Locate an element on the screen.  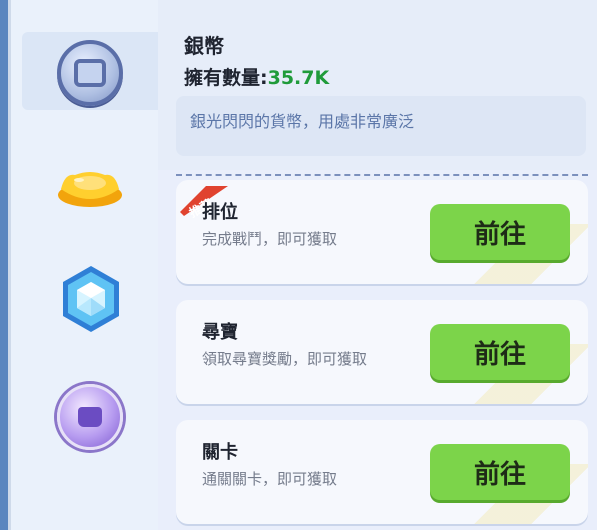
description-box: 銀光閃閃的貨幣，用處非常廣泛 is located at coordinates (381, 126).